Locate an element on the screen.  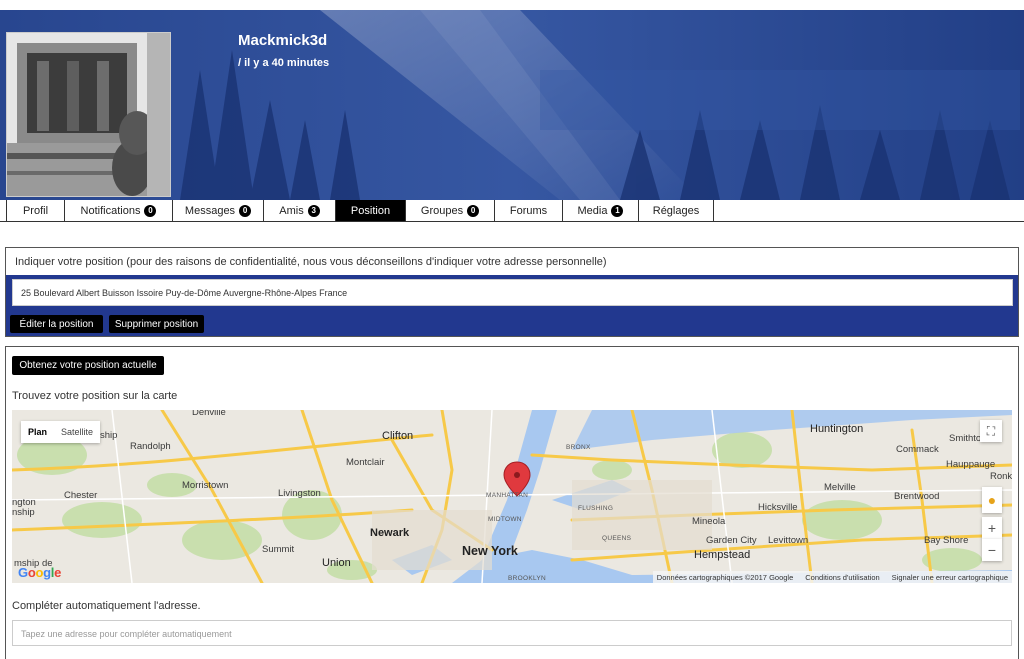
map-label: Chester is located at coordinates (81, 495).